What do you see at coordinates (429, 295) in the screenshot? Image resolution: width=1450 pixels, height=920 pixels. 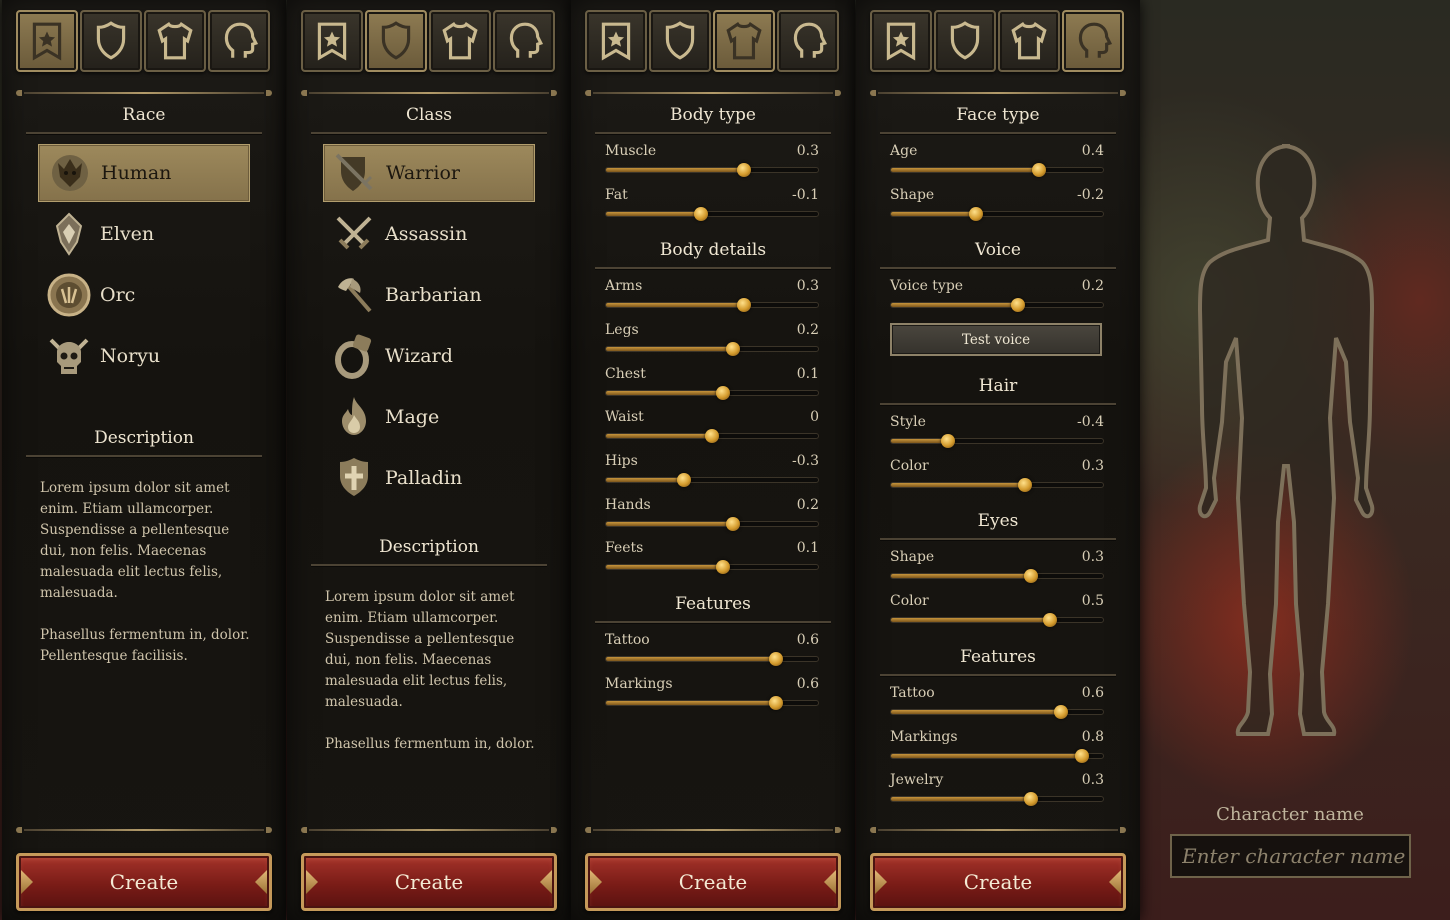 I see `class-item-barbarian: Barbarian` at bounding box center [429, 295].